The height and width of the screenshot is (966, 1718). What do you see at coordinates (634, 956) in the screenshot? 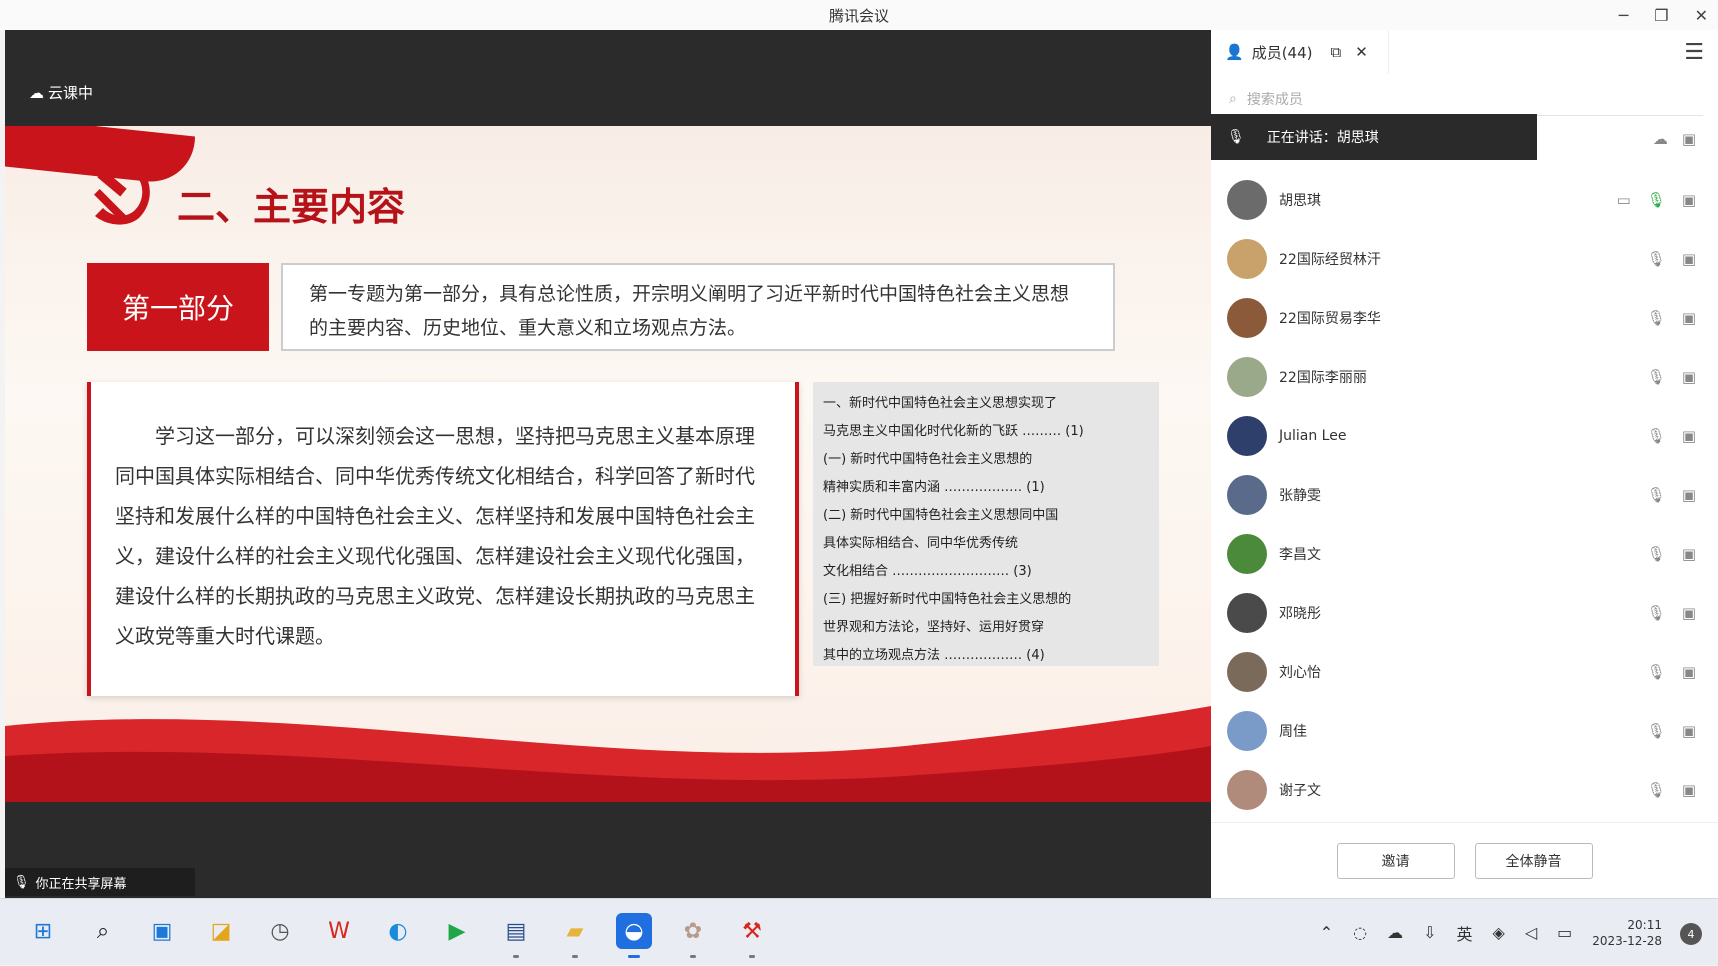
I see `active-indicator` at bounding box center [634, 956].